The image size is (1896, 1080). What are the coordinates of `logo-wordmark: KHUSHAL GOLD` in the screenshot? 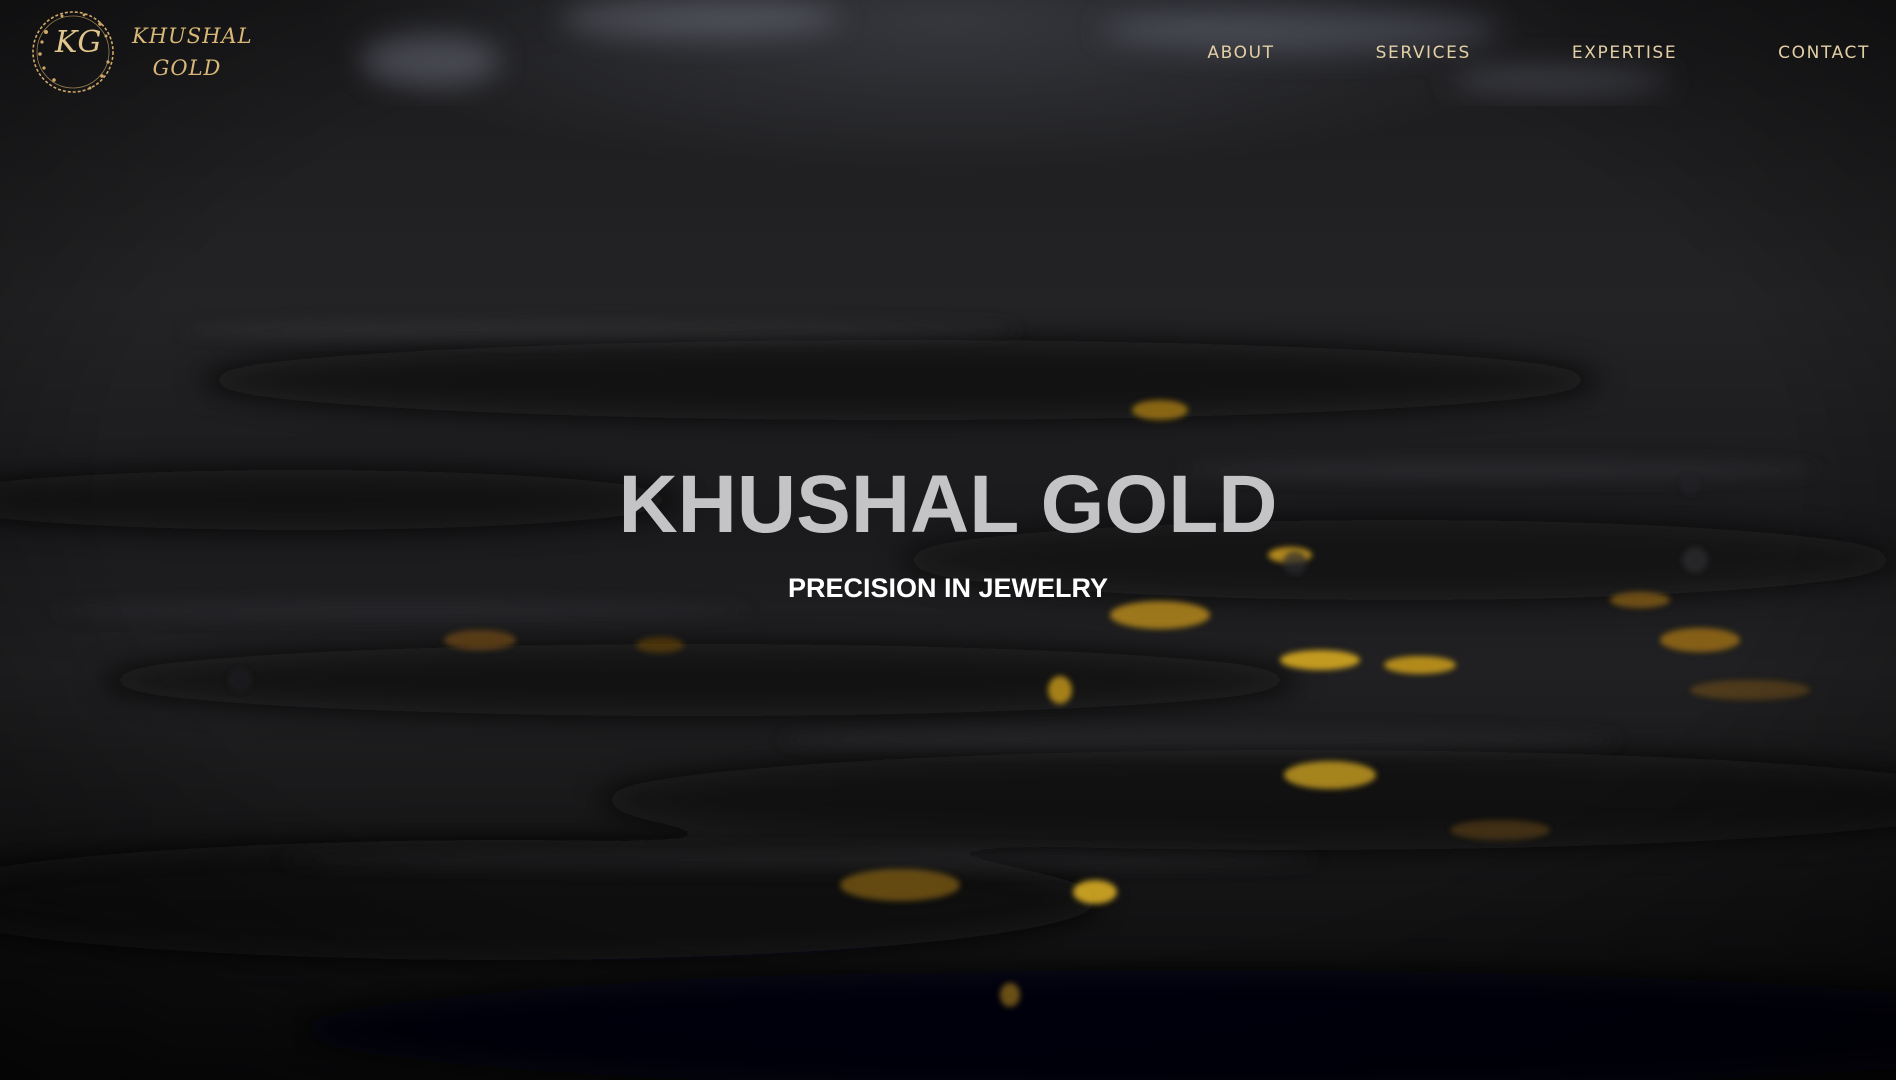 It's located at (192, 52).